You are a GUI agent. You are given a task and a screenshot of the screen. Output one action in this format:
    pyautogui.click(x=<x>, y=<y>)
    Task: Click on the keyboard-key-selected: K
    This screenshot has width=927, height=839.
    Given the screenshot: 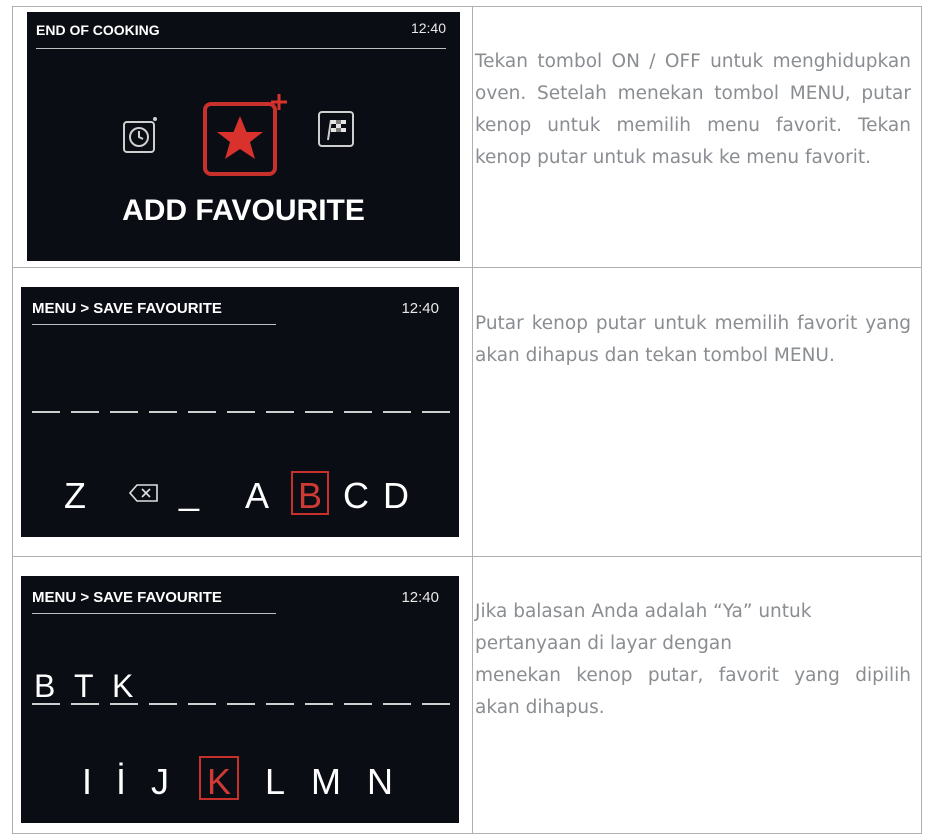 What is the action you would take?
    pyautogui.click(x=219, y=782)
    